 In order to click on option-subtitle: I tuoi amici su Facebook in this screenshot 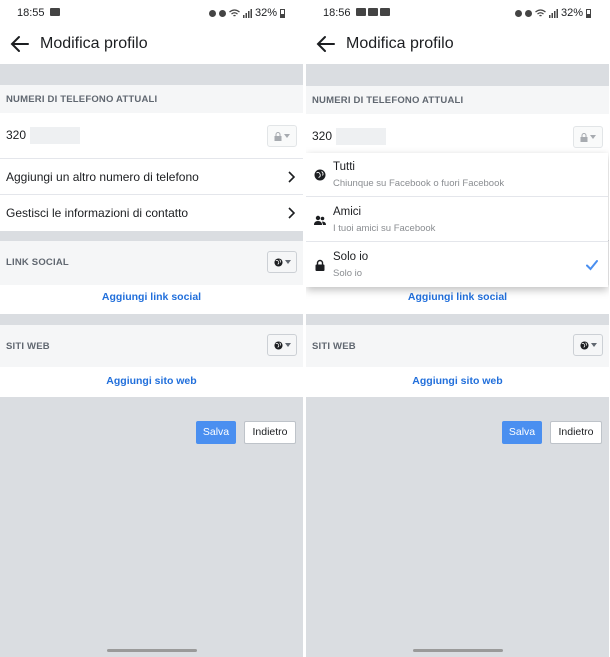, I will do `click(384, 228)`.